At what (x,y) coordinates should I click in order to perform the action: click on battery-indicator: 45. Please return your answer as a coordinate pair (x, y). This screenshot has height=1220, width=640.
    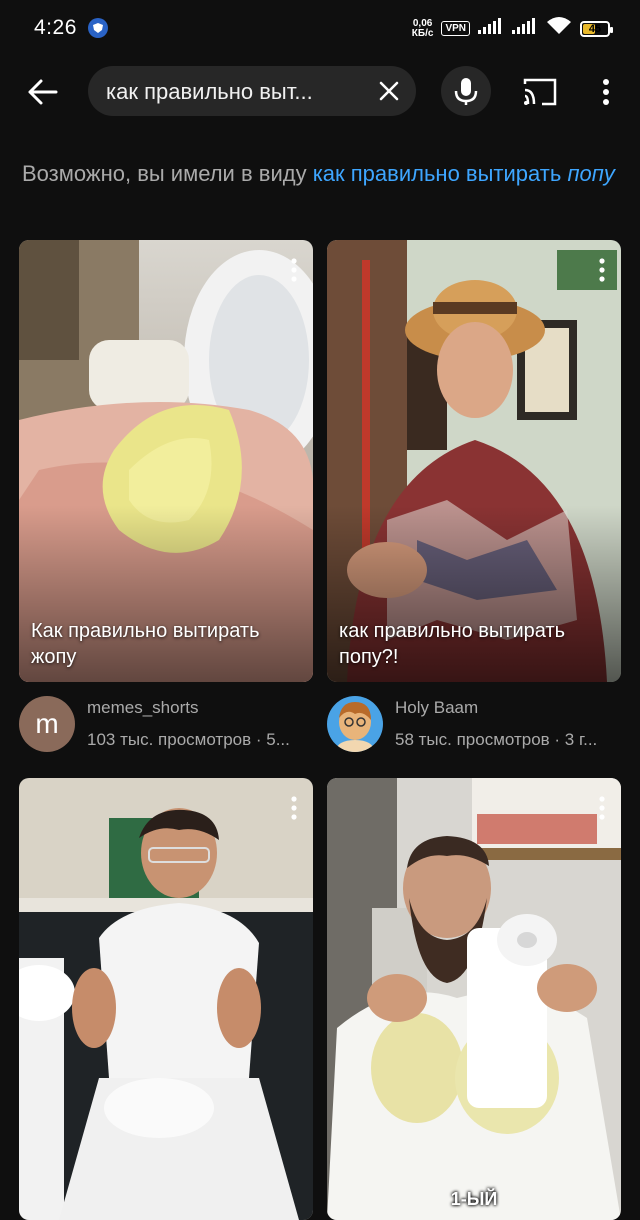
    Looking at the image, I should click on (596, 28).